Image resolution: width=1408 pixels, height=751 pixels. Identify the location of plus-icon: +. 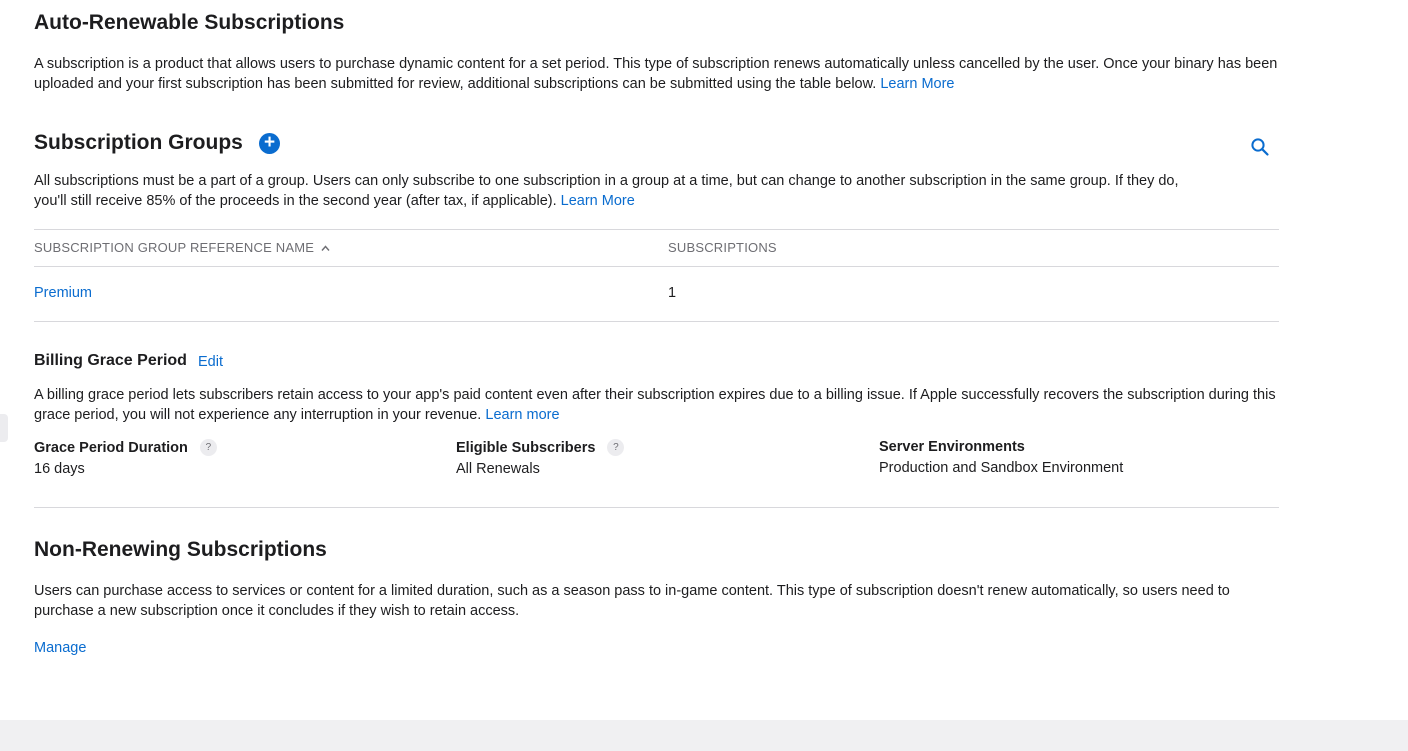
(269, 142).